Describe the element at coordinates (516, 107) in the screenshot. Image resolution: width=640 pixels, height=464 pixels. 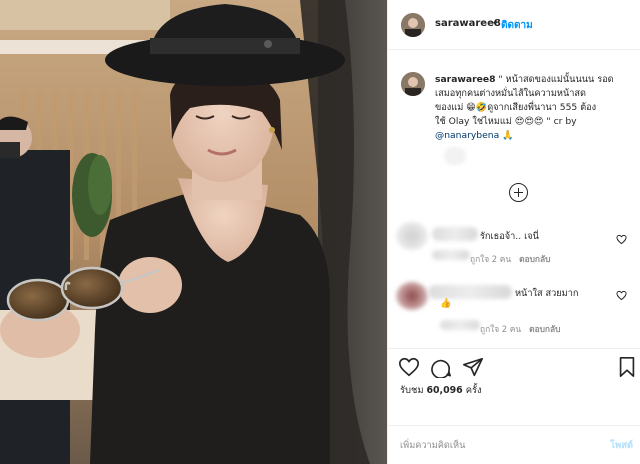
I see `caption-line-3: ของแม่ 😁🤣ดูจากเสียงพี่นานา 555 ต้อง` at that location.